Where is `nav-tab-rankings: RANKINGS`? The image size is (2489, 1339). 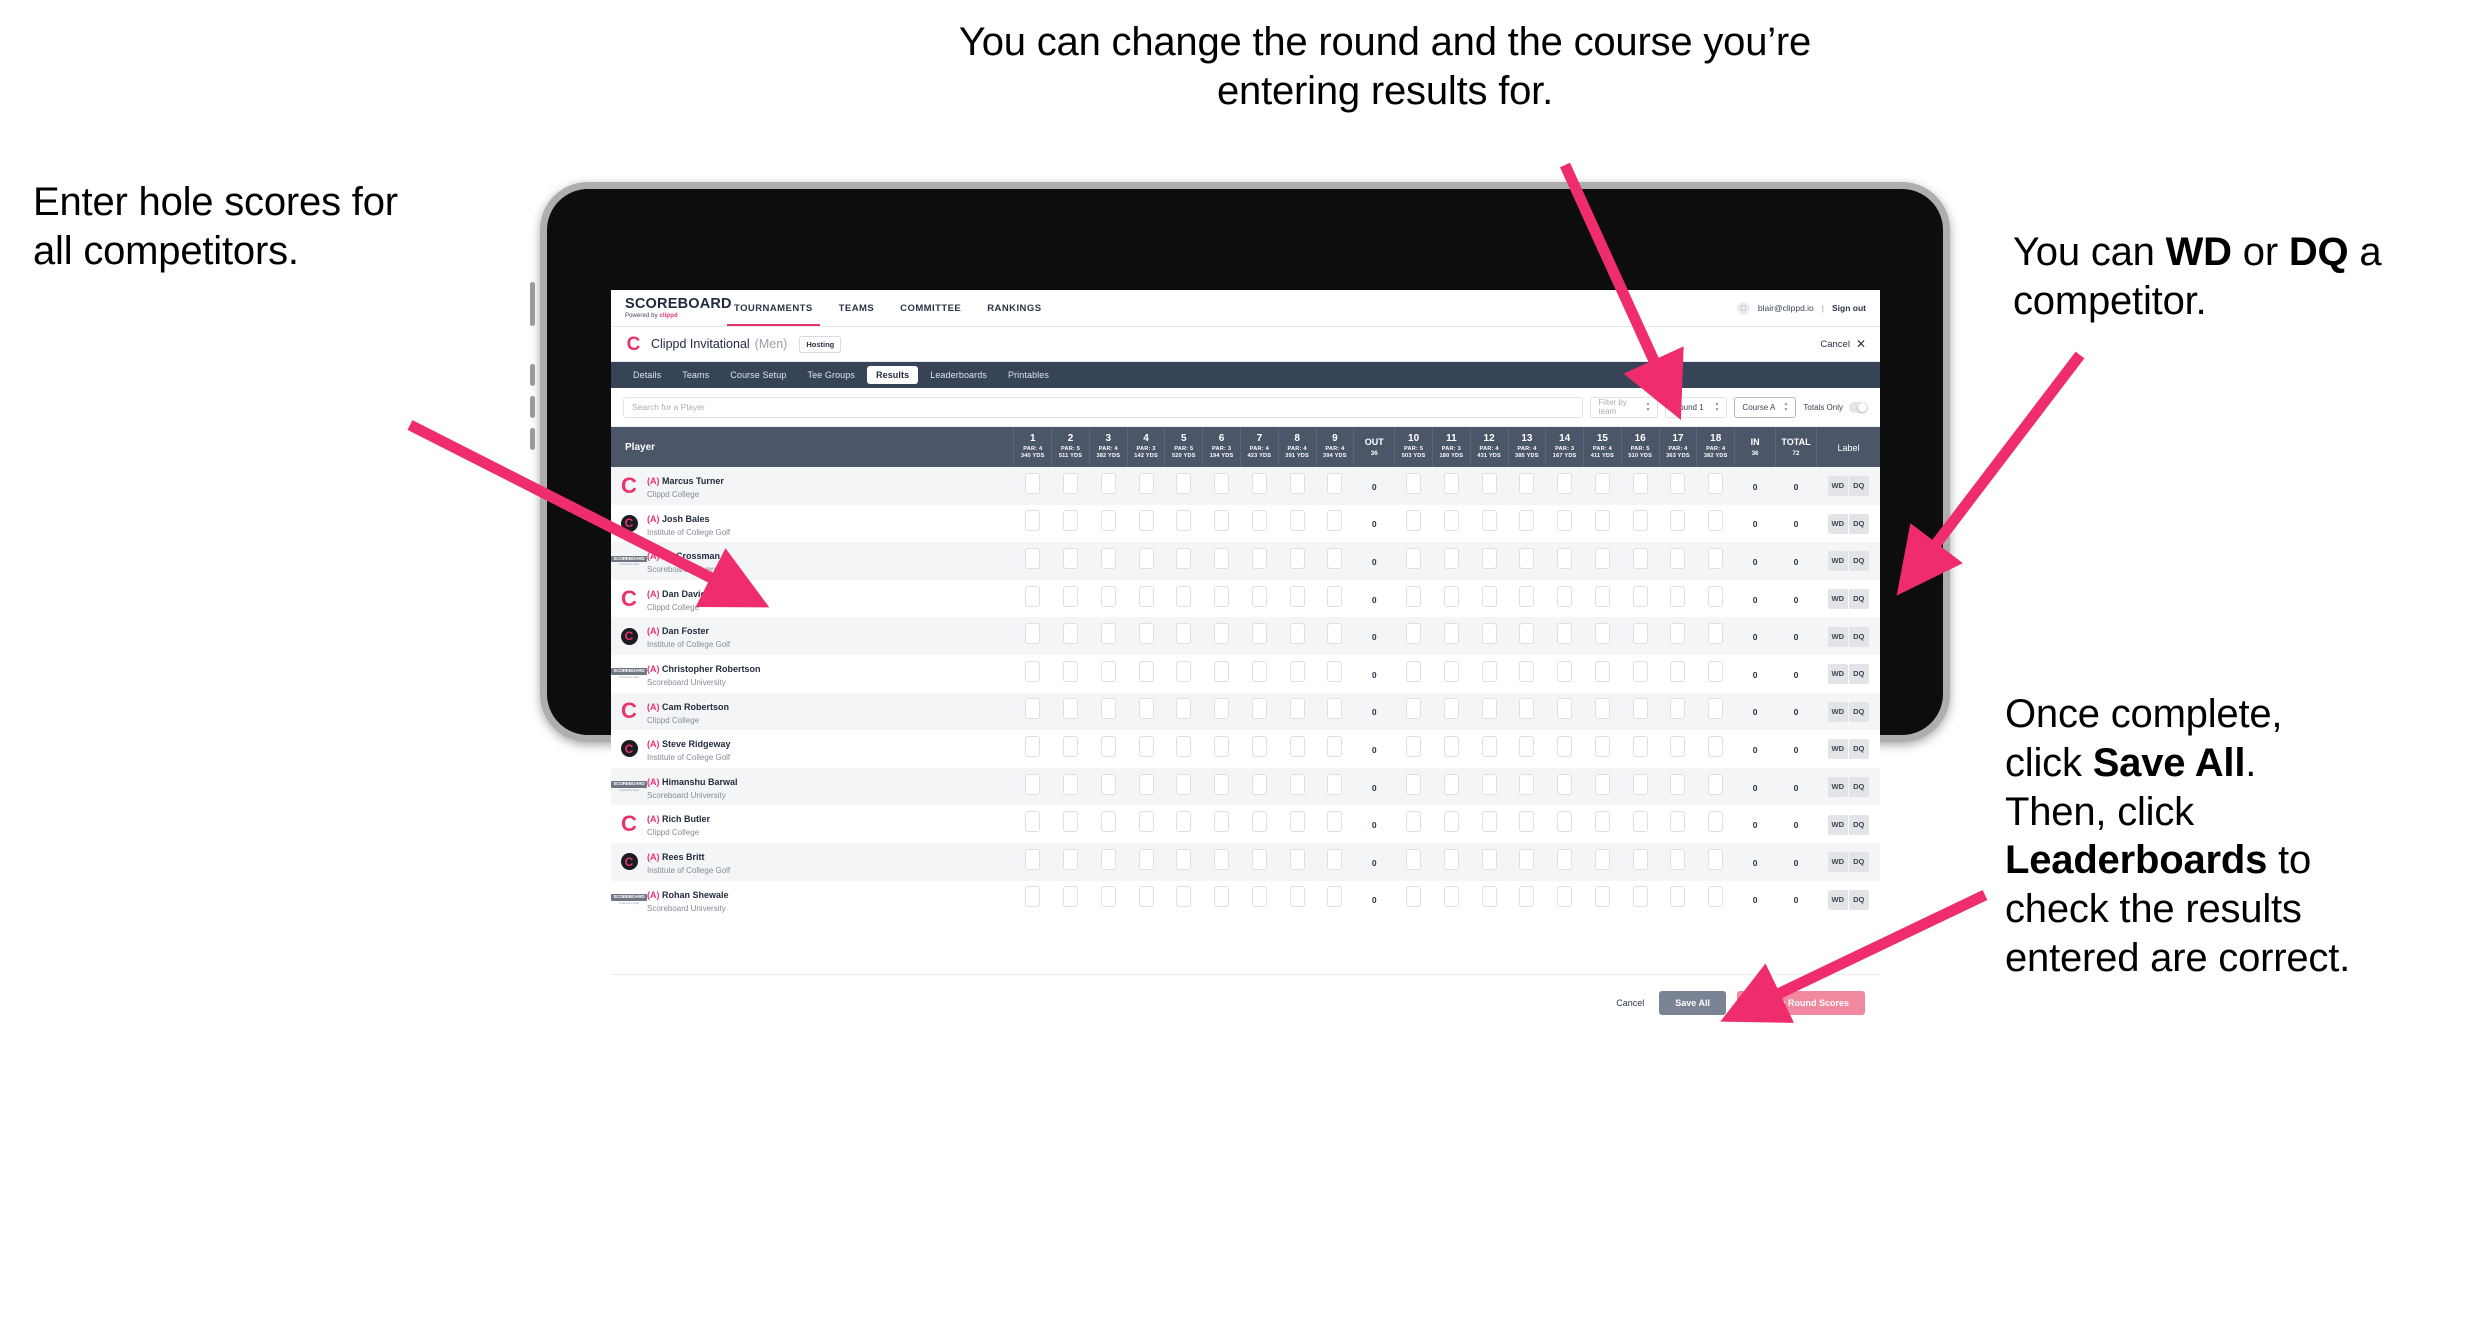
nav-tab-rankings: RANKINGS is located at coordinates (1014, 308).